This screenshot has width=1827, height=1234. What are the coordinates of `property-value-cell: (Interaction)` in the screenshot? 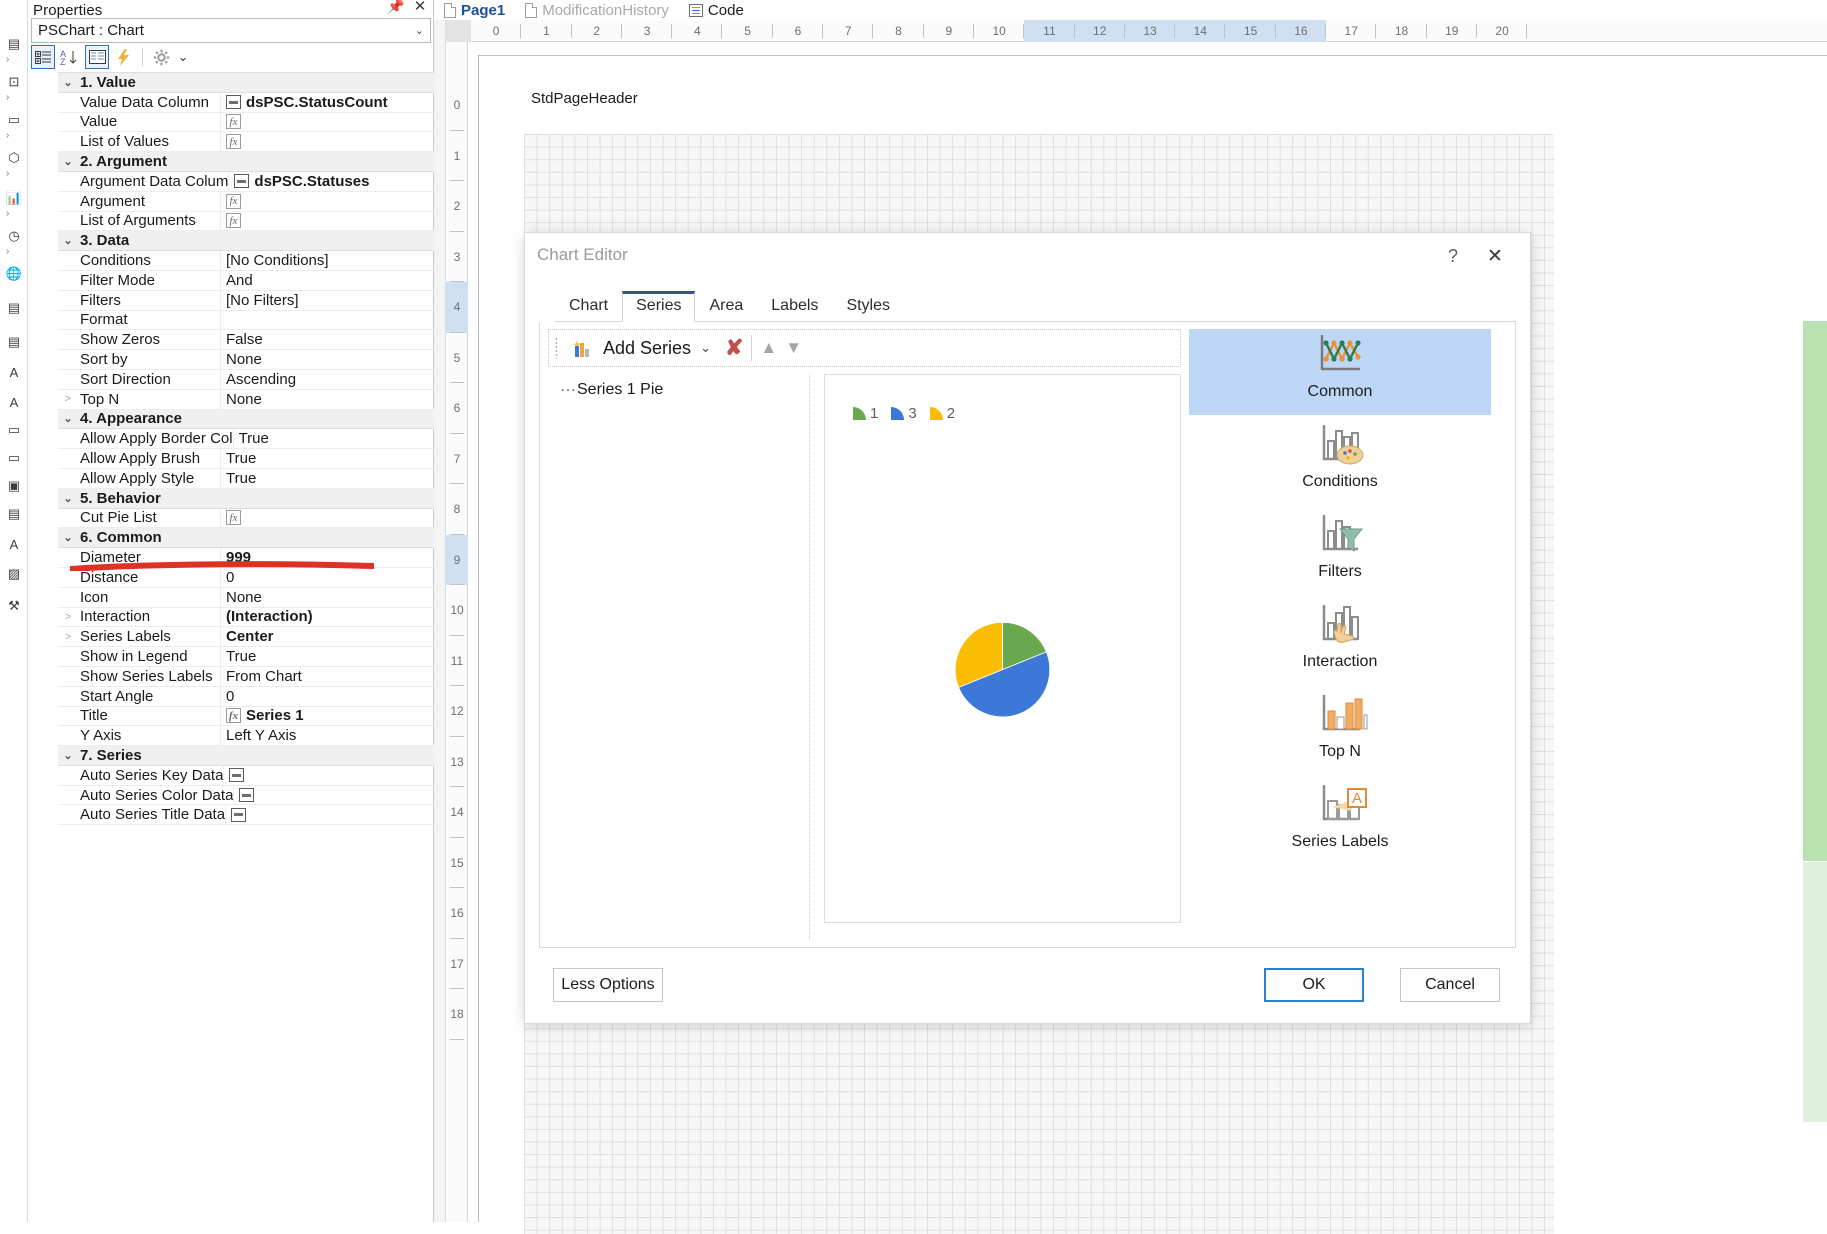 It's located at (340, 616).